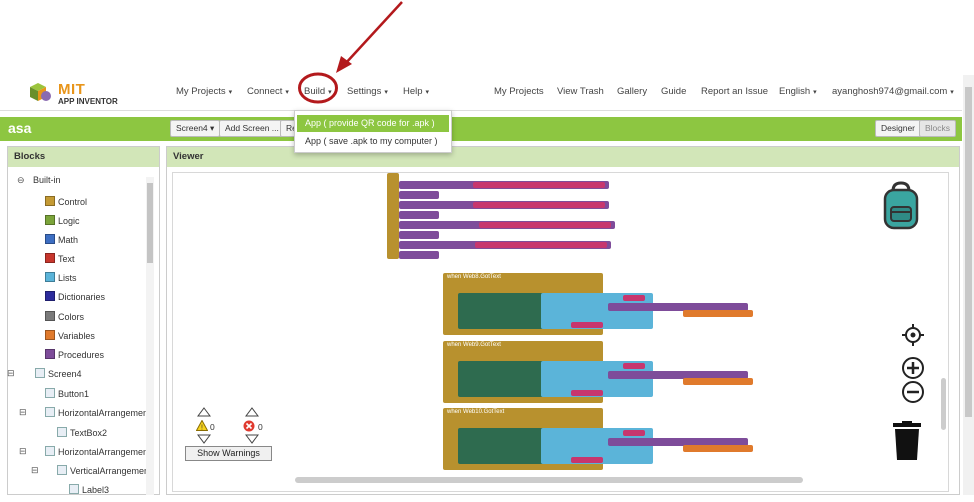 The width and height of the screenshot is (974, 502). Describe the element at coordinates (913, 392) in the screenshot. I see `zoom-out-icon` at that location.